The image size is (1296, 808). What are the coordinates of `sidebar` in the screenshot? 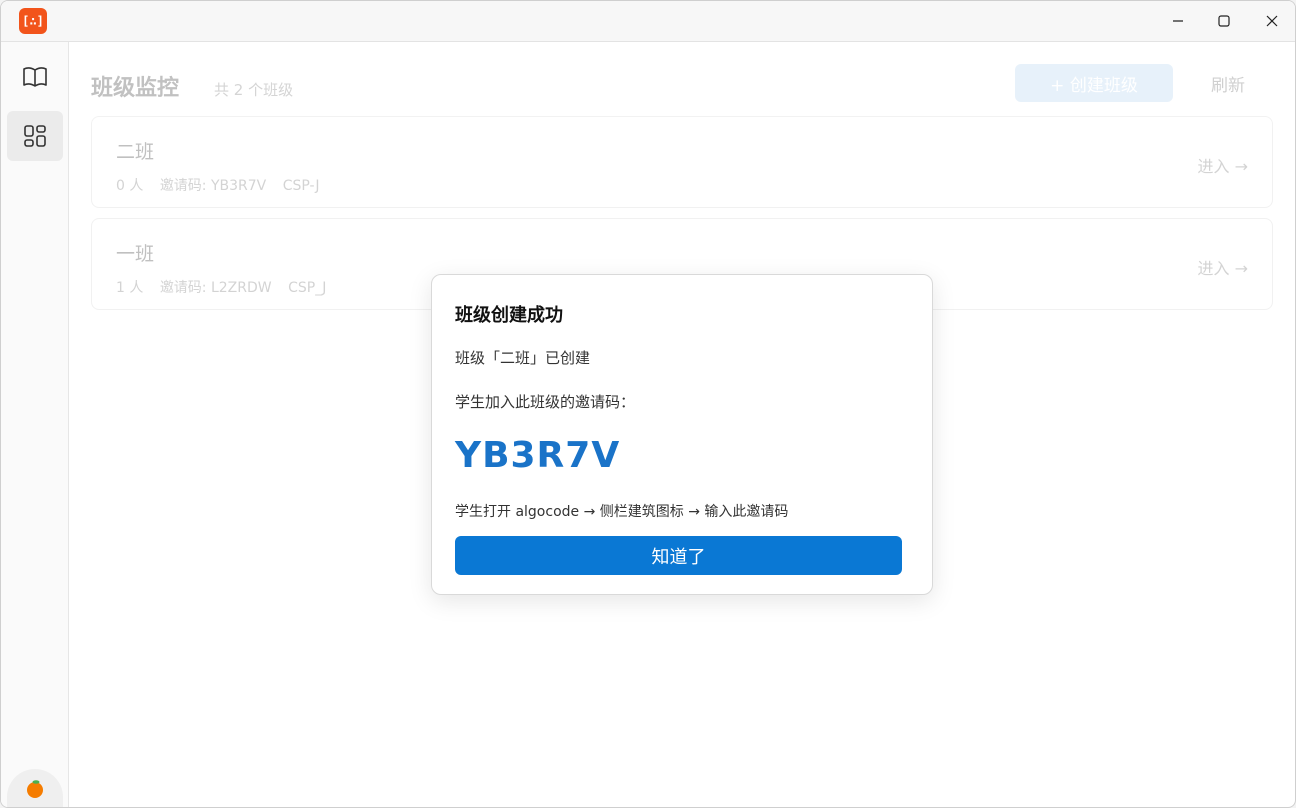 It's located at (35, 424).